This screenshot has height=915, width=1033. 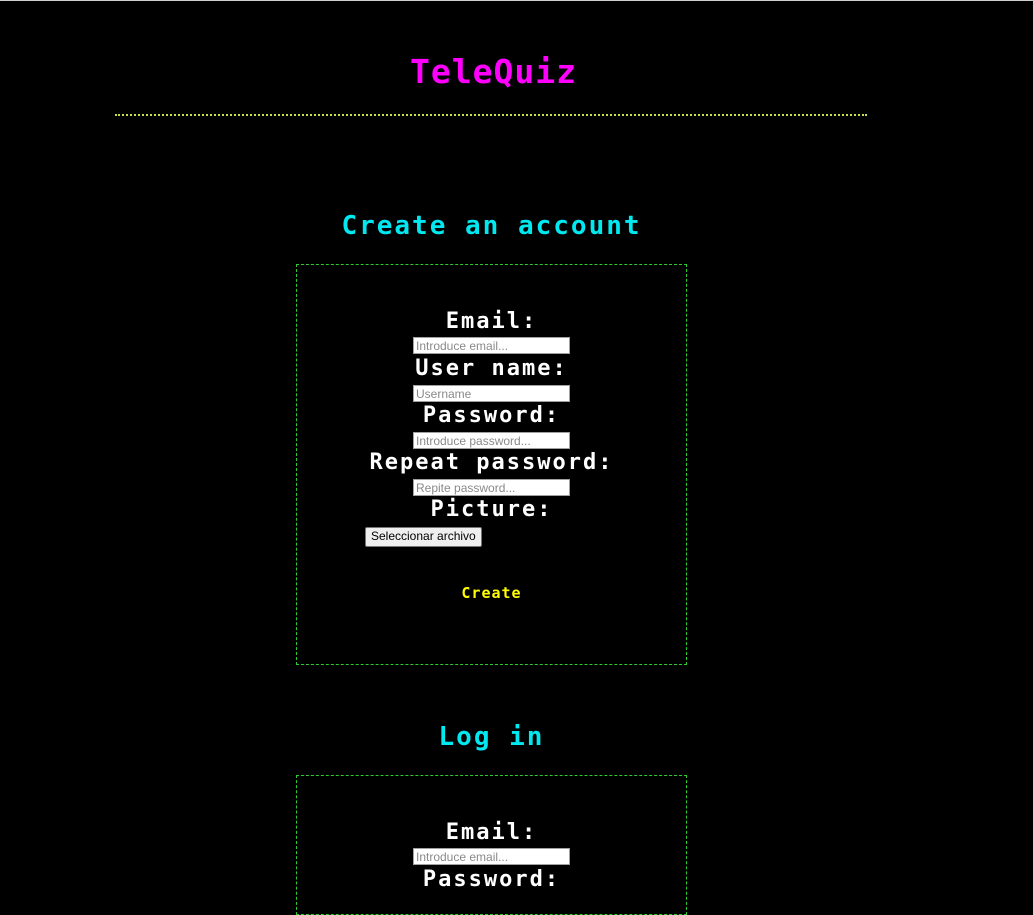 I want to click on register-email-input, so click(x=491, y=345).